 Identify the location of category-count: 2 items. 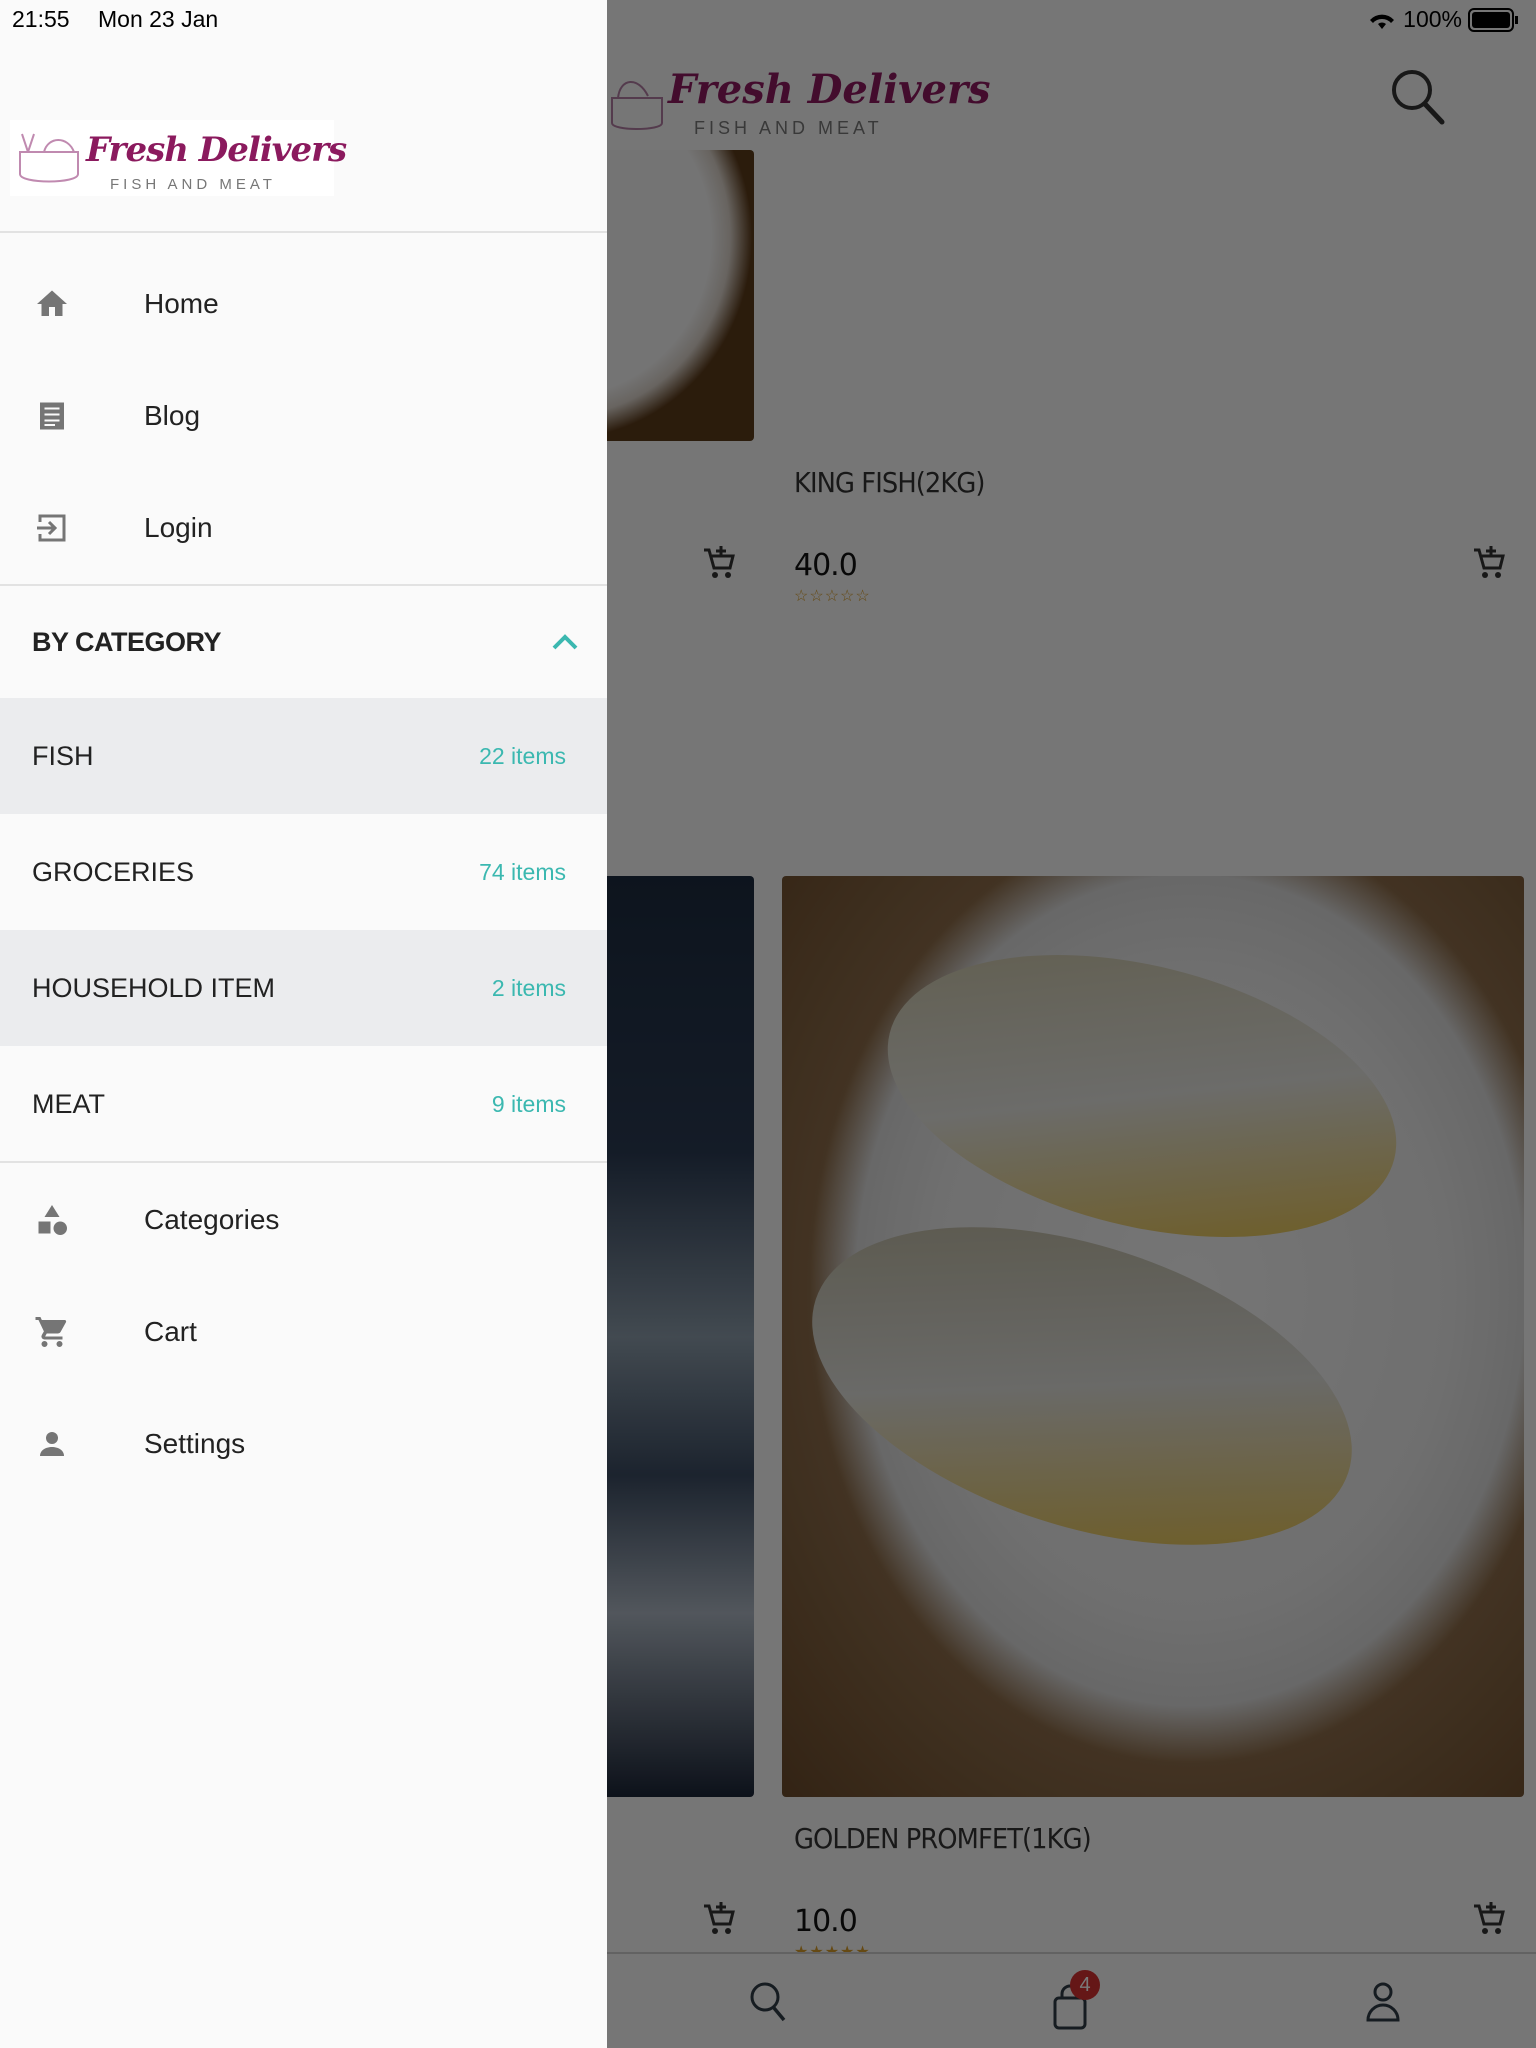
(528, 987).